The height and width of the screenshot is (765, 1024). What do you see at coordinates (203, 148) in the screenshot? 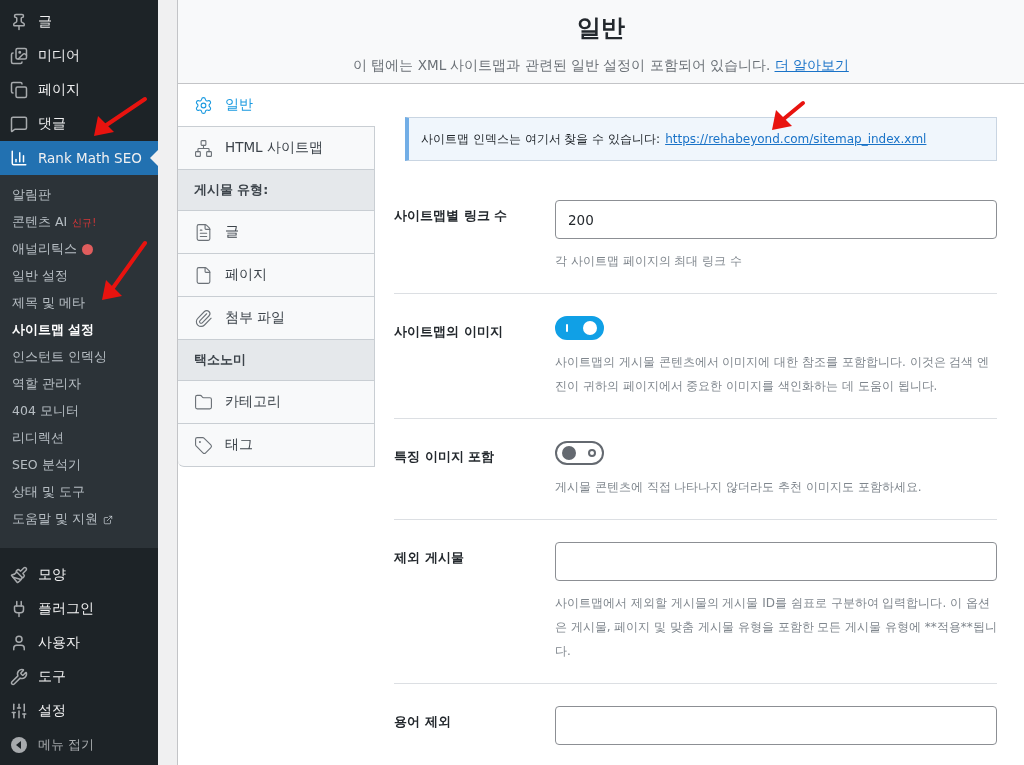
I see `sitemap-icon` at bounding box center [203, 148].